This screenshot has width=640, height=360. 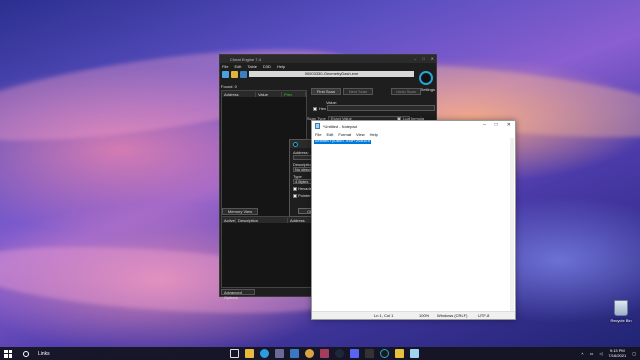 What do you see at coordinates (484, 315) in the screenshot?
I see `encoding: UTF-8` at bounding box center [484, 315].